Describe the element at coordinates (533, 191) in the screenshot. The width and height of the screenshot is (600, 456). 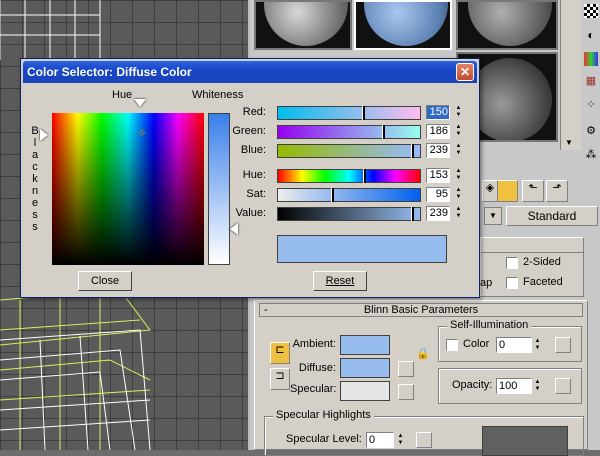
I see `go-to-parent-icon: ⬑` at that location.